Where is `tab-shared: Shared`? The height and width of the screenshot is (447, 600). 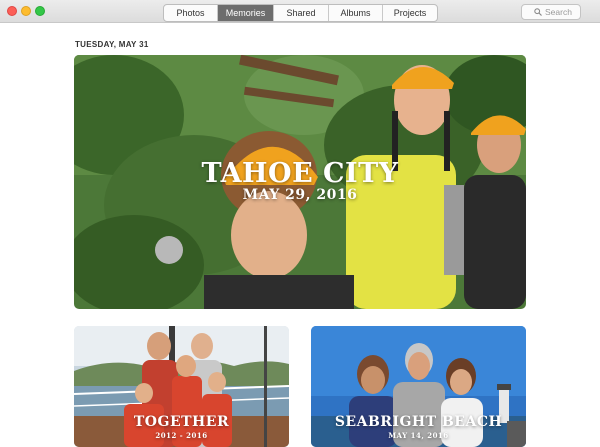 tab-shared: Shared is located at coordinates (301, 13).